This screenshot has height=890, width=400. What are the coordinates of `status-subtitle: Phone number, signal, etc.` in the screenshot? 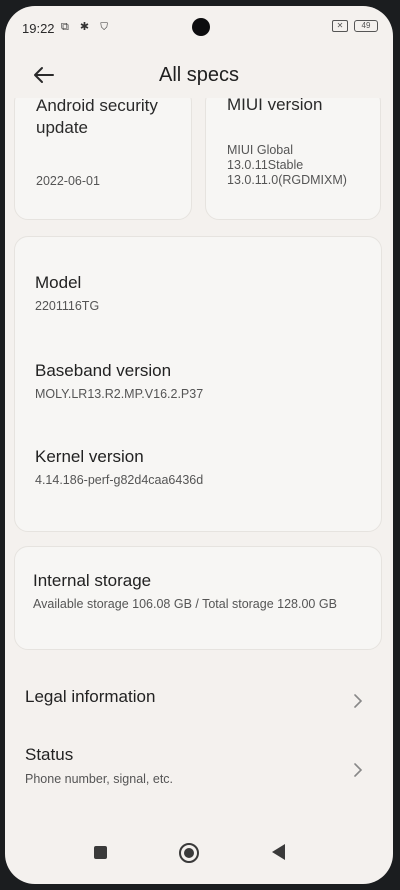 It's located at (99, 779).